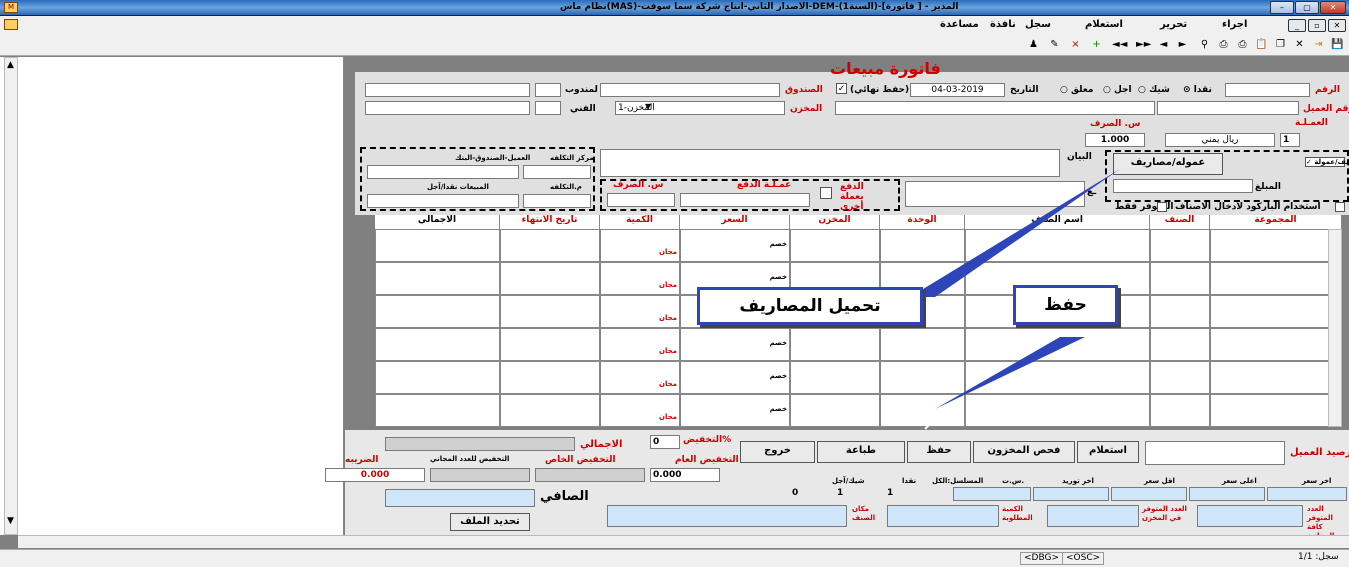 The image size is (1349, 567). I want to click on menu-record: سجل, so click(1038, 24).